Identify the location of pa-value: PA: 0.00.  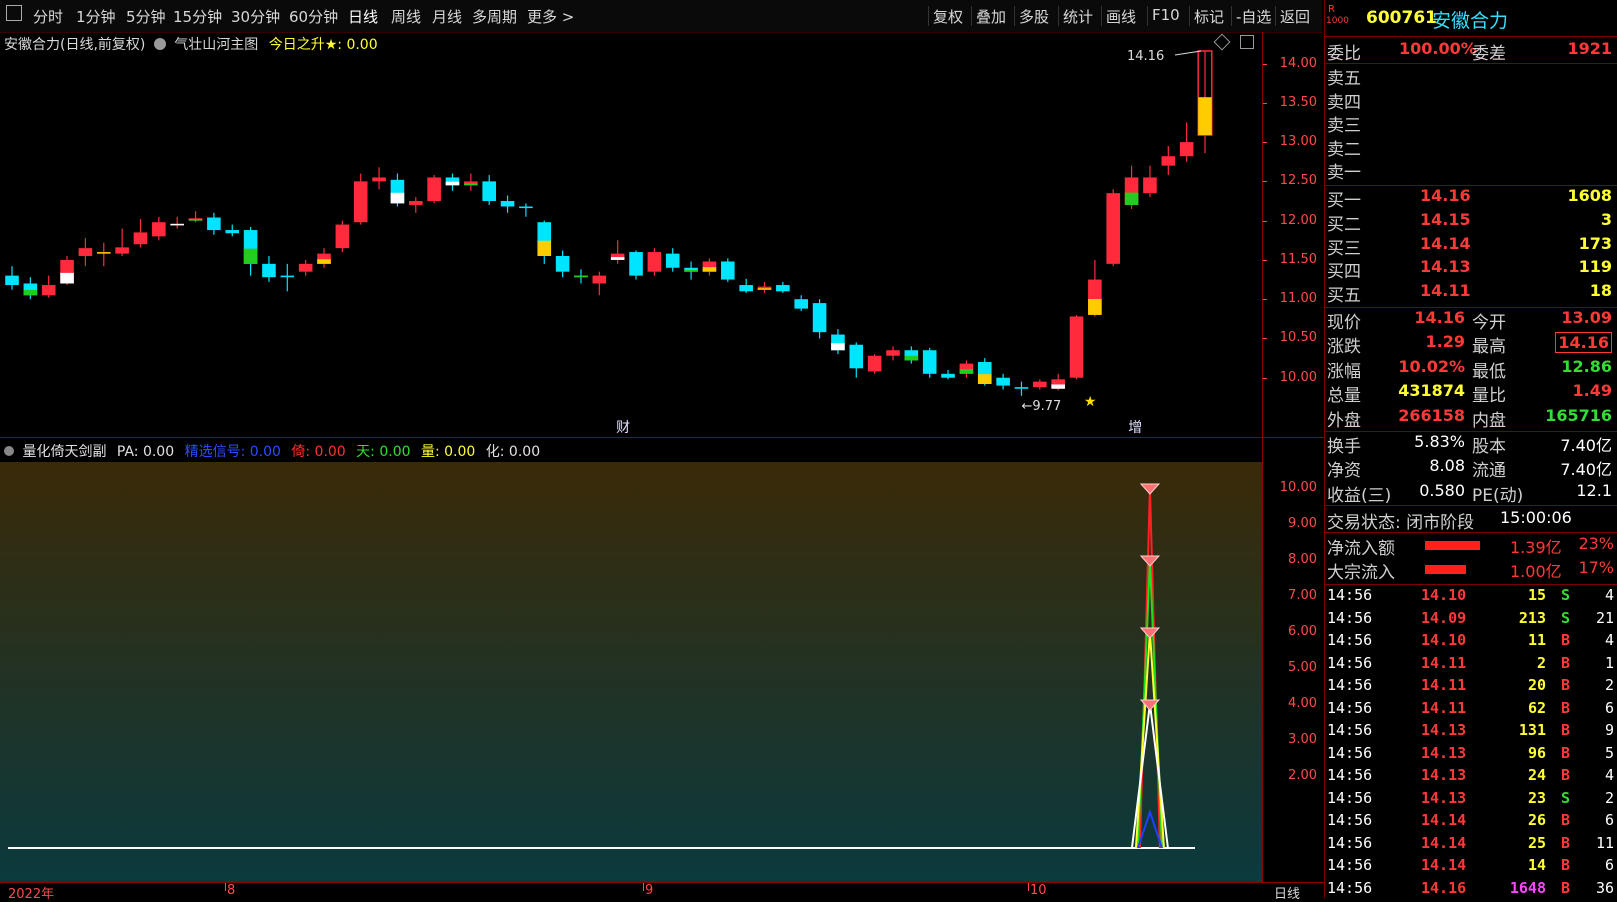
(145, 452).